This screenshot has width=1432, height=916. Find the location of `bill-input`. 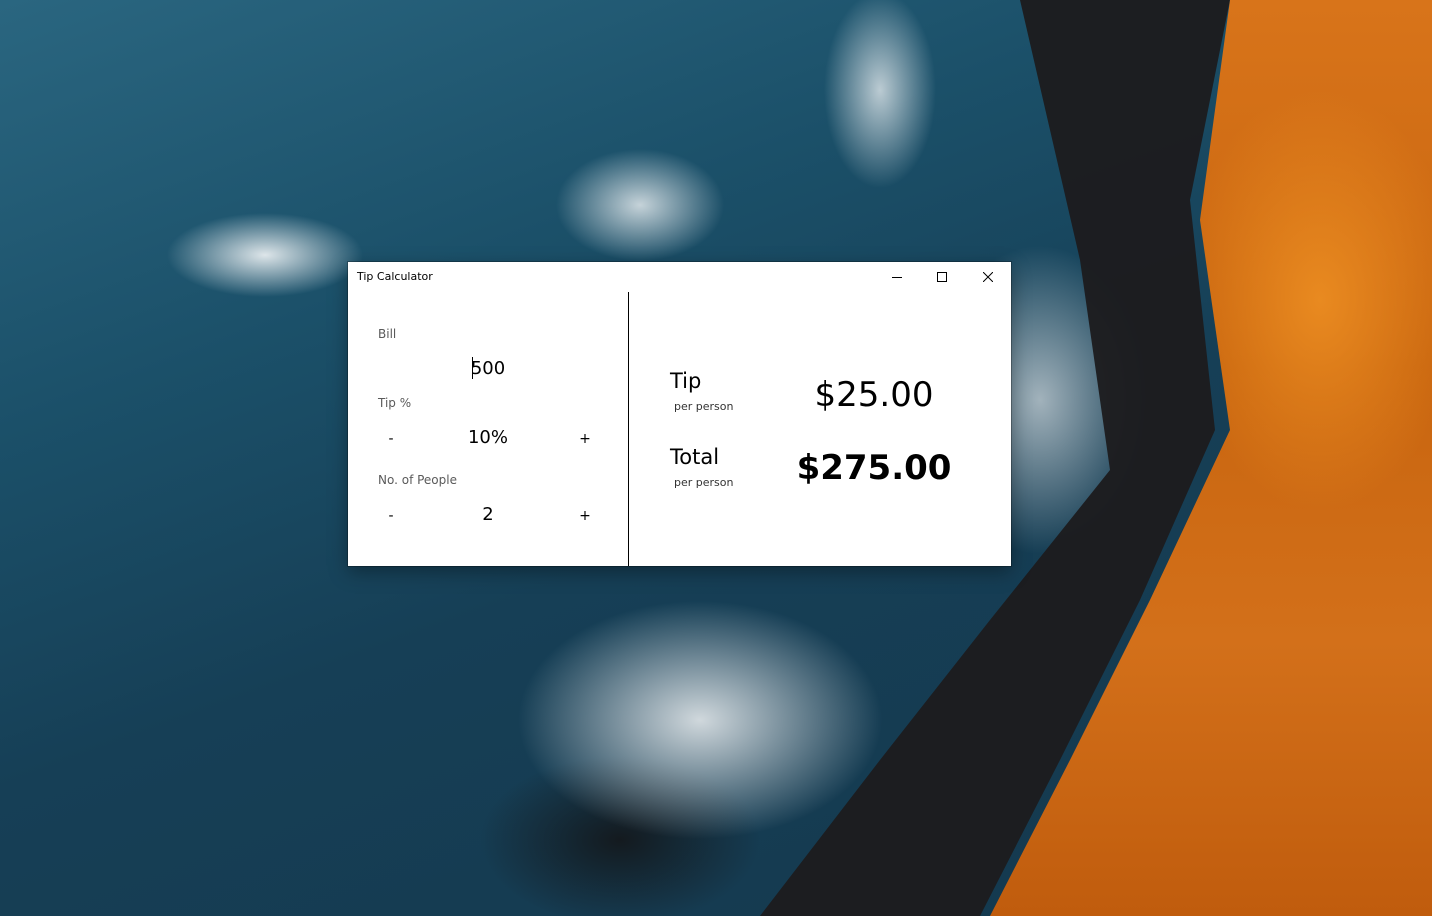

bill-input is located at coordinates (488, 368).